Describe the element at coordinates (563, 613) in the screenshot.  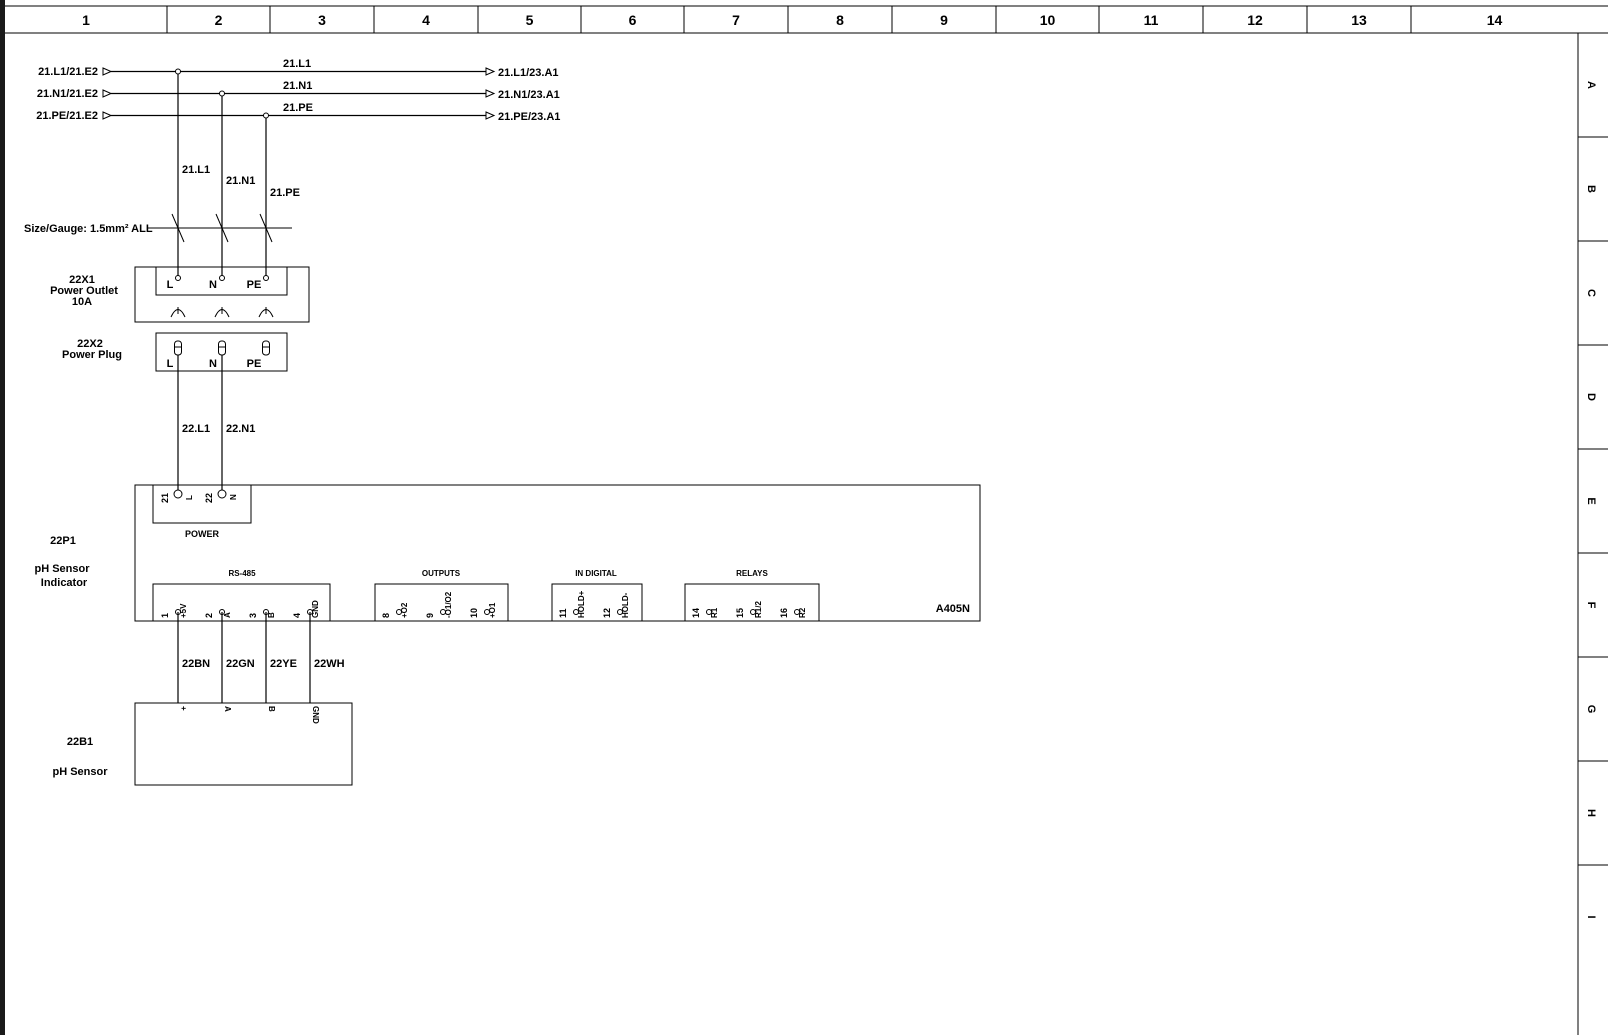
I see `terminal-number: 11` at that location.